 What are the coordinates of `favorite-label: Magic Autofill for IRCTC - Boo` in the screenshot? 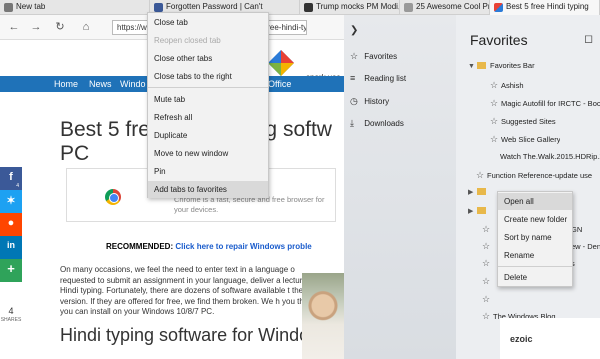 It's located at (550, 103).